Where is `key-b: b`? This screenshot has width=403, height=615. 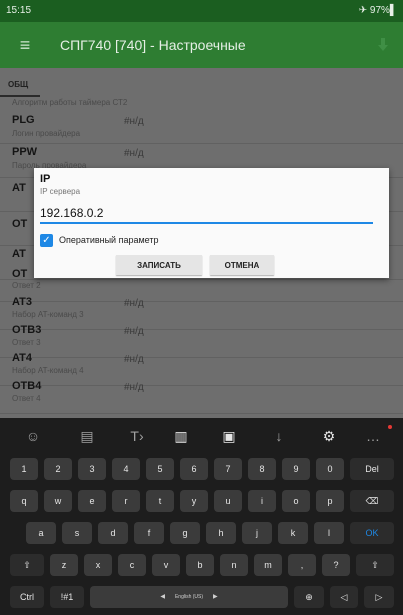
key-b: b is located at coordinates (200, 565).